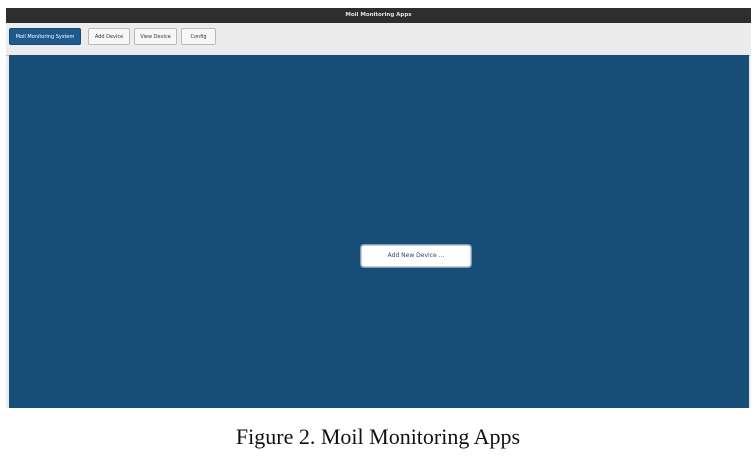 The width and height of the screenshot is (756, 457). I want to click on window-titlebar: Moil Monitoring Apps, so click(378, 15).